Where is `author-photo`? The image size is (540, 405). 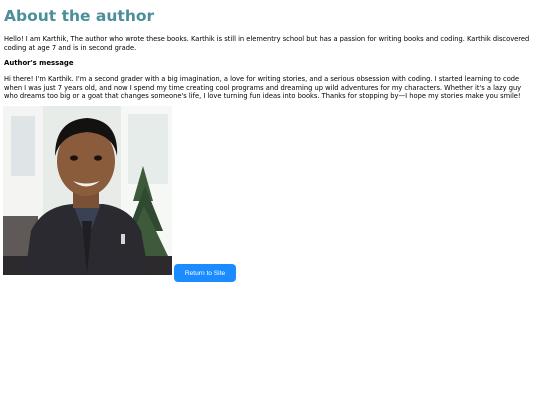
author-photo is located at coordinates (87, 190).